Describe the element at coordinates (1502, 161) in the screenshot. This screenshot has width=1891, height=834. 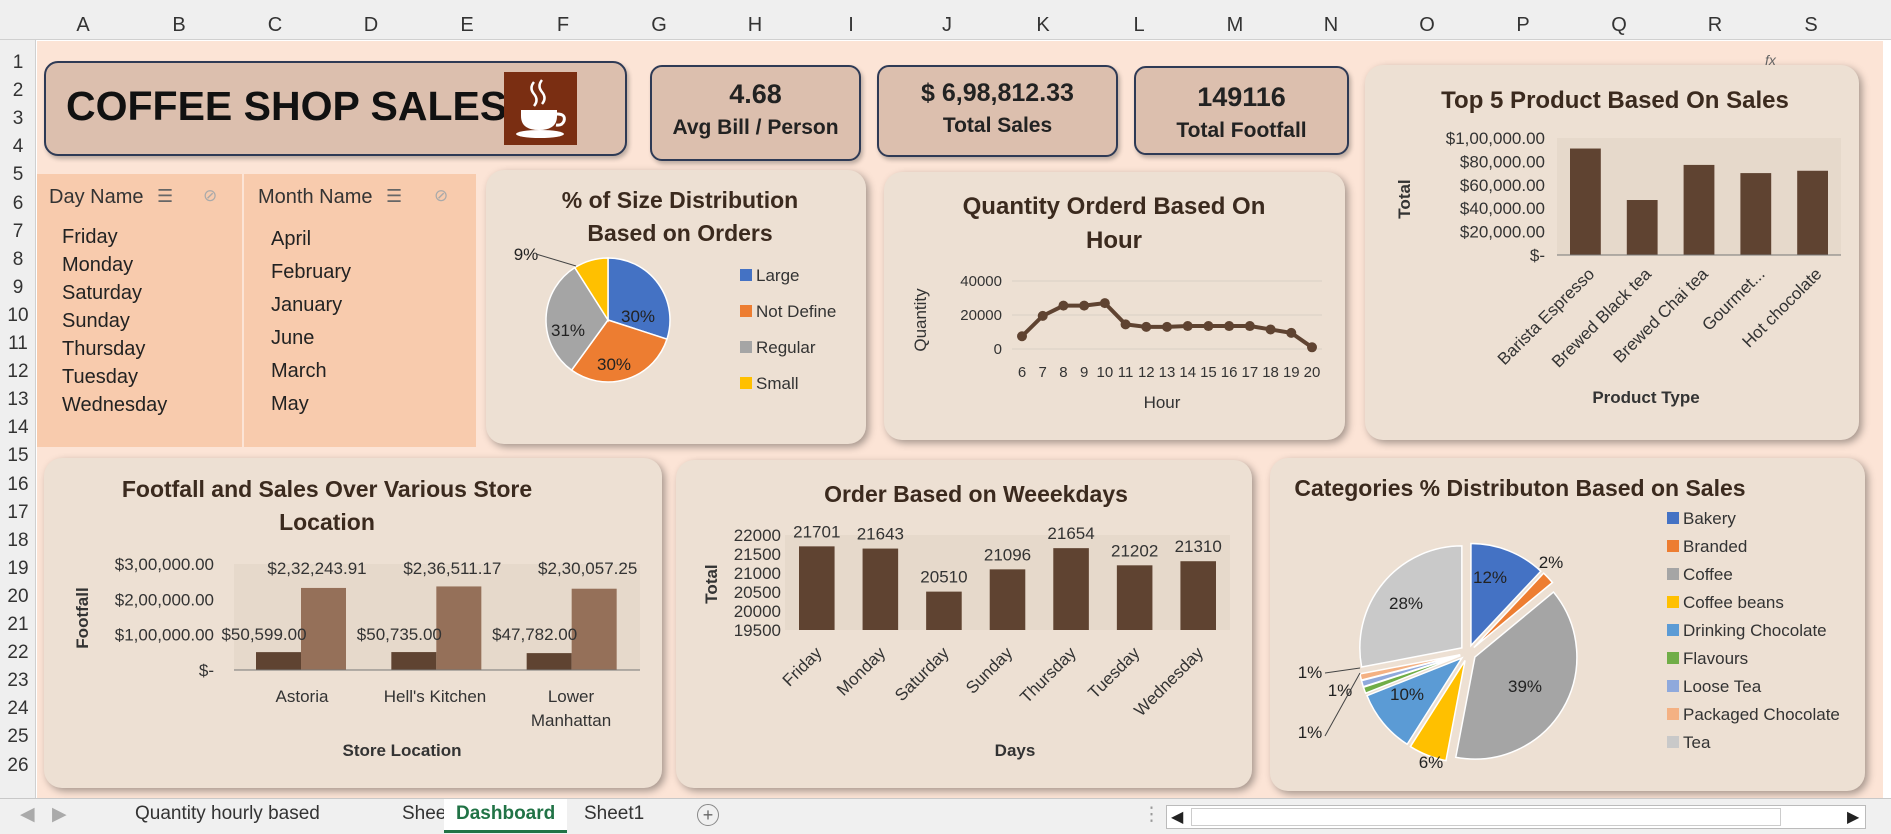
I see `y-tick-label: $80,000.00` at that location.